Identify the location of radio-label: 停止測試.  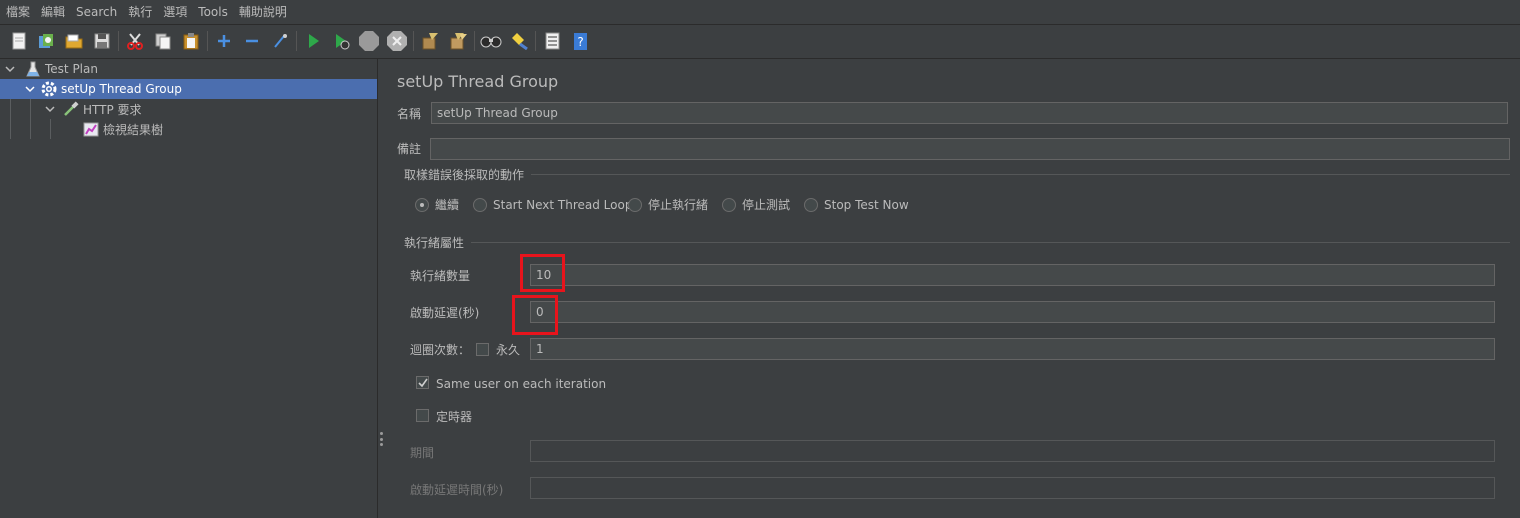
(766, 205).